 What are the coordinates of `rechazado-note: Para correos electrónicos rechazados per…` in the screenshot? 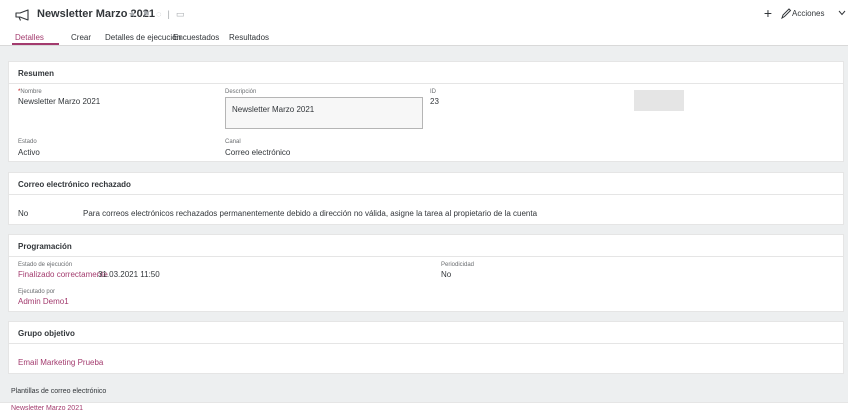 It's located at (310, 213).